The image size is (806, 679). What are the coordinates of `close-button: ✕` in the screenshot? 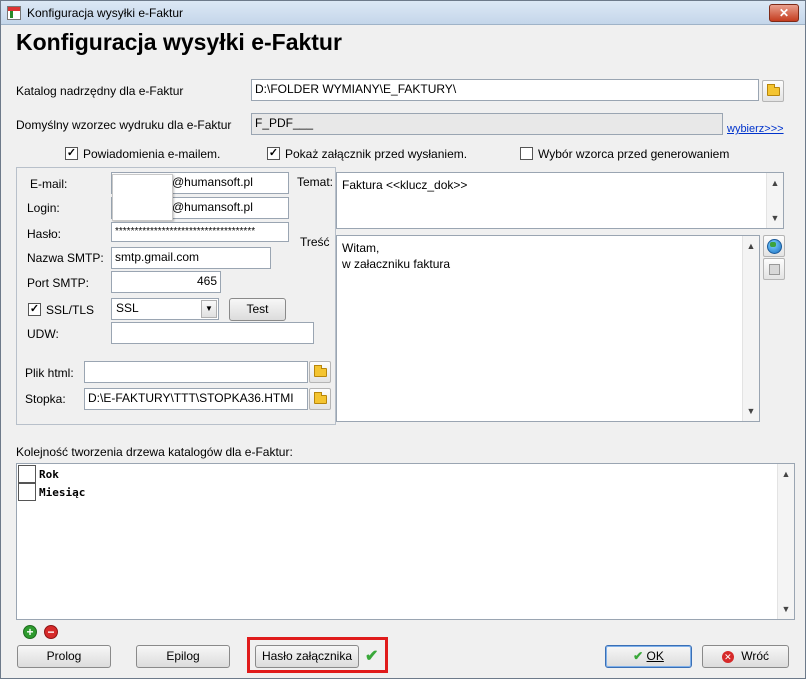 It's located at (784, 13).